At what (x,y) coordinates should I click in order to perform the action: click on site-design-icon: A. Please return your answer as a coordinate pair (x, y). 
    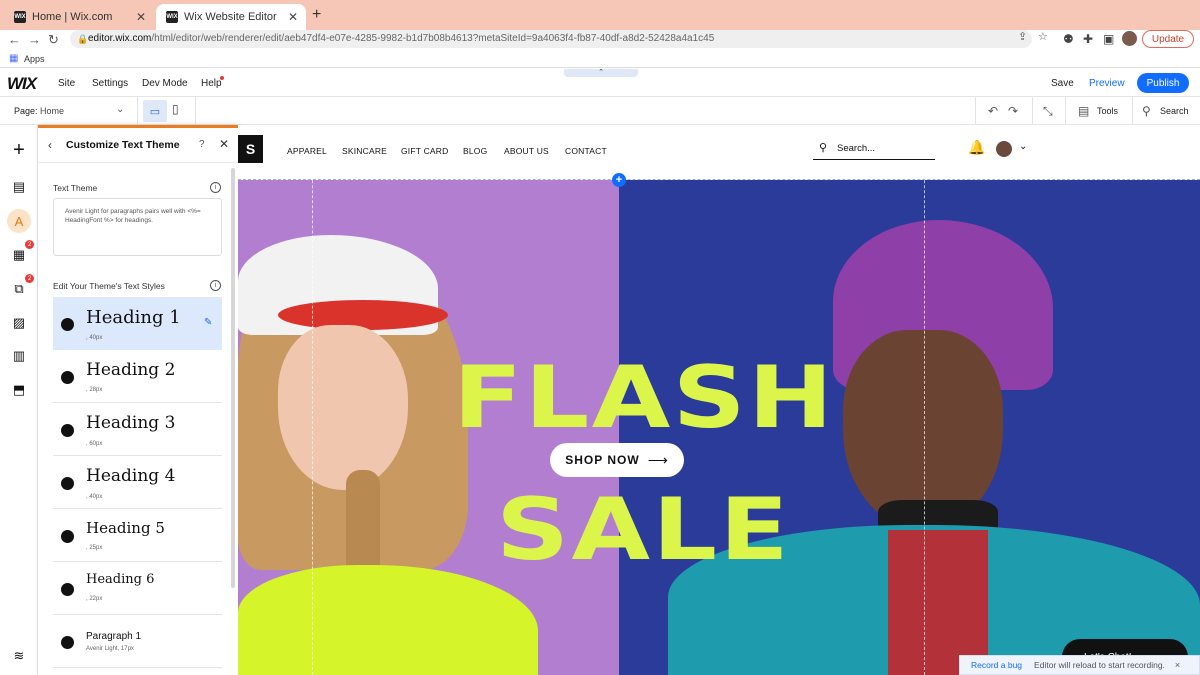
    Looking at the image, I should click on (19, 221).